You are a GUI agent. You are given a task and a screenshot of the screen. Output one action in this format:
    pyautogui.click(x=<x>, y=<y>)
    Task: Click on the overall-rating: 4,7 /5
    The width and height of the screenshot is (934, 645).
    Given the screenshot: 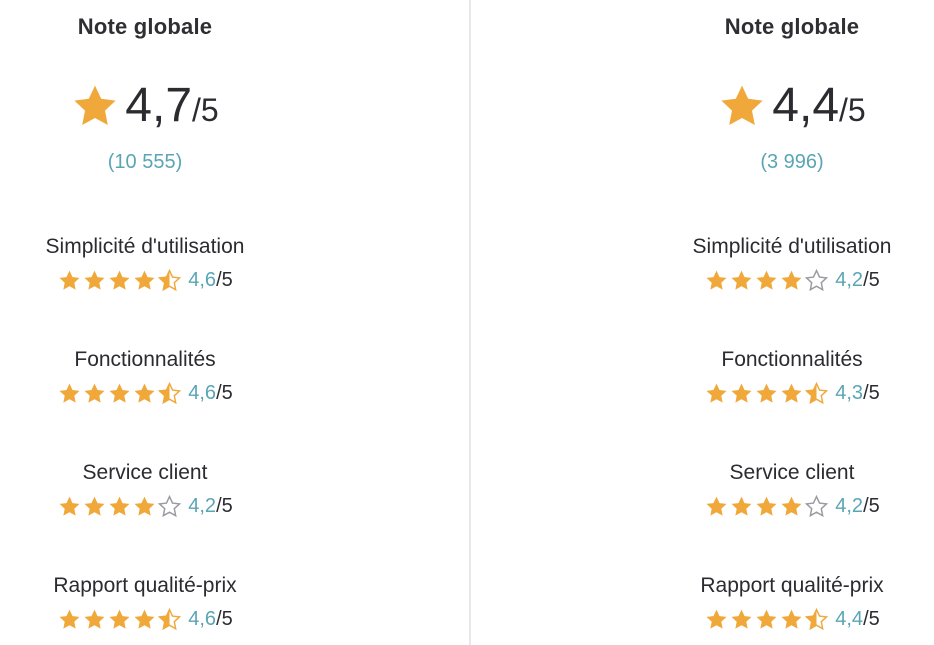 What is the action you would take?
    pyautogui.click(x=145, y=105)
    